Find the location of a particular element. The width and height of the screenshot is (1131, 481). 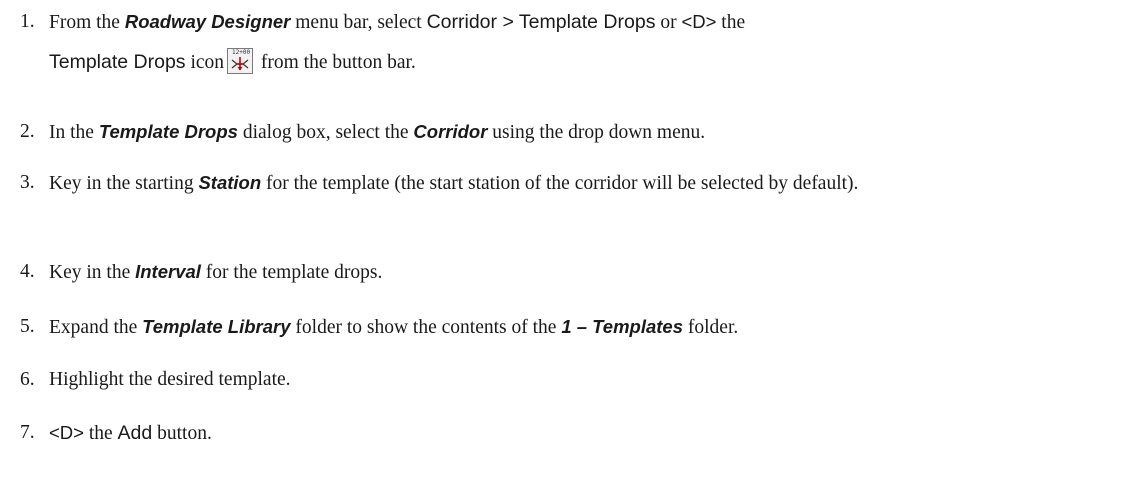

text-segment: menu bar, select is located at coordinates (358, 22).